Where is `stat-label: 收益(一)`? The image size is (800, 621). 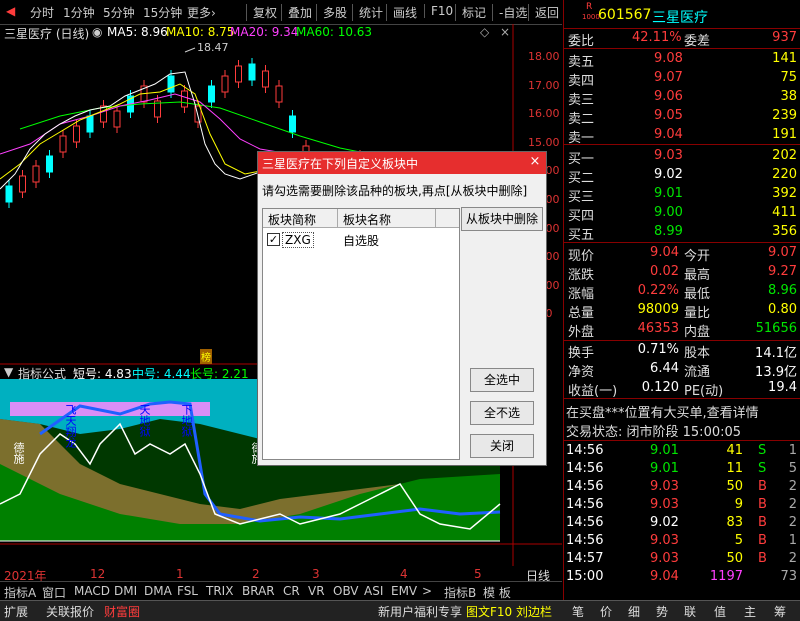 stat-label: 收益(一) is located at coordinates (593, 391).